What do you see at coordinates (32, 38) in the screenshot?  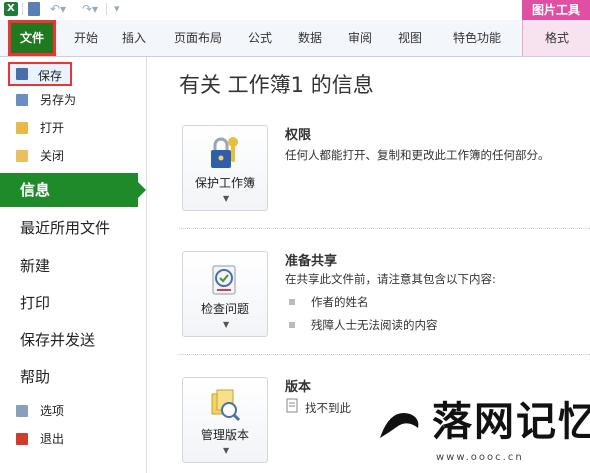 I see `tab-file: 文件` at bounding box center [32, 38].